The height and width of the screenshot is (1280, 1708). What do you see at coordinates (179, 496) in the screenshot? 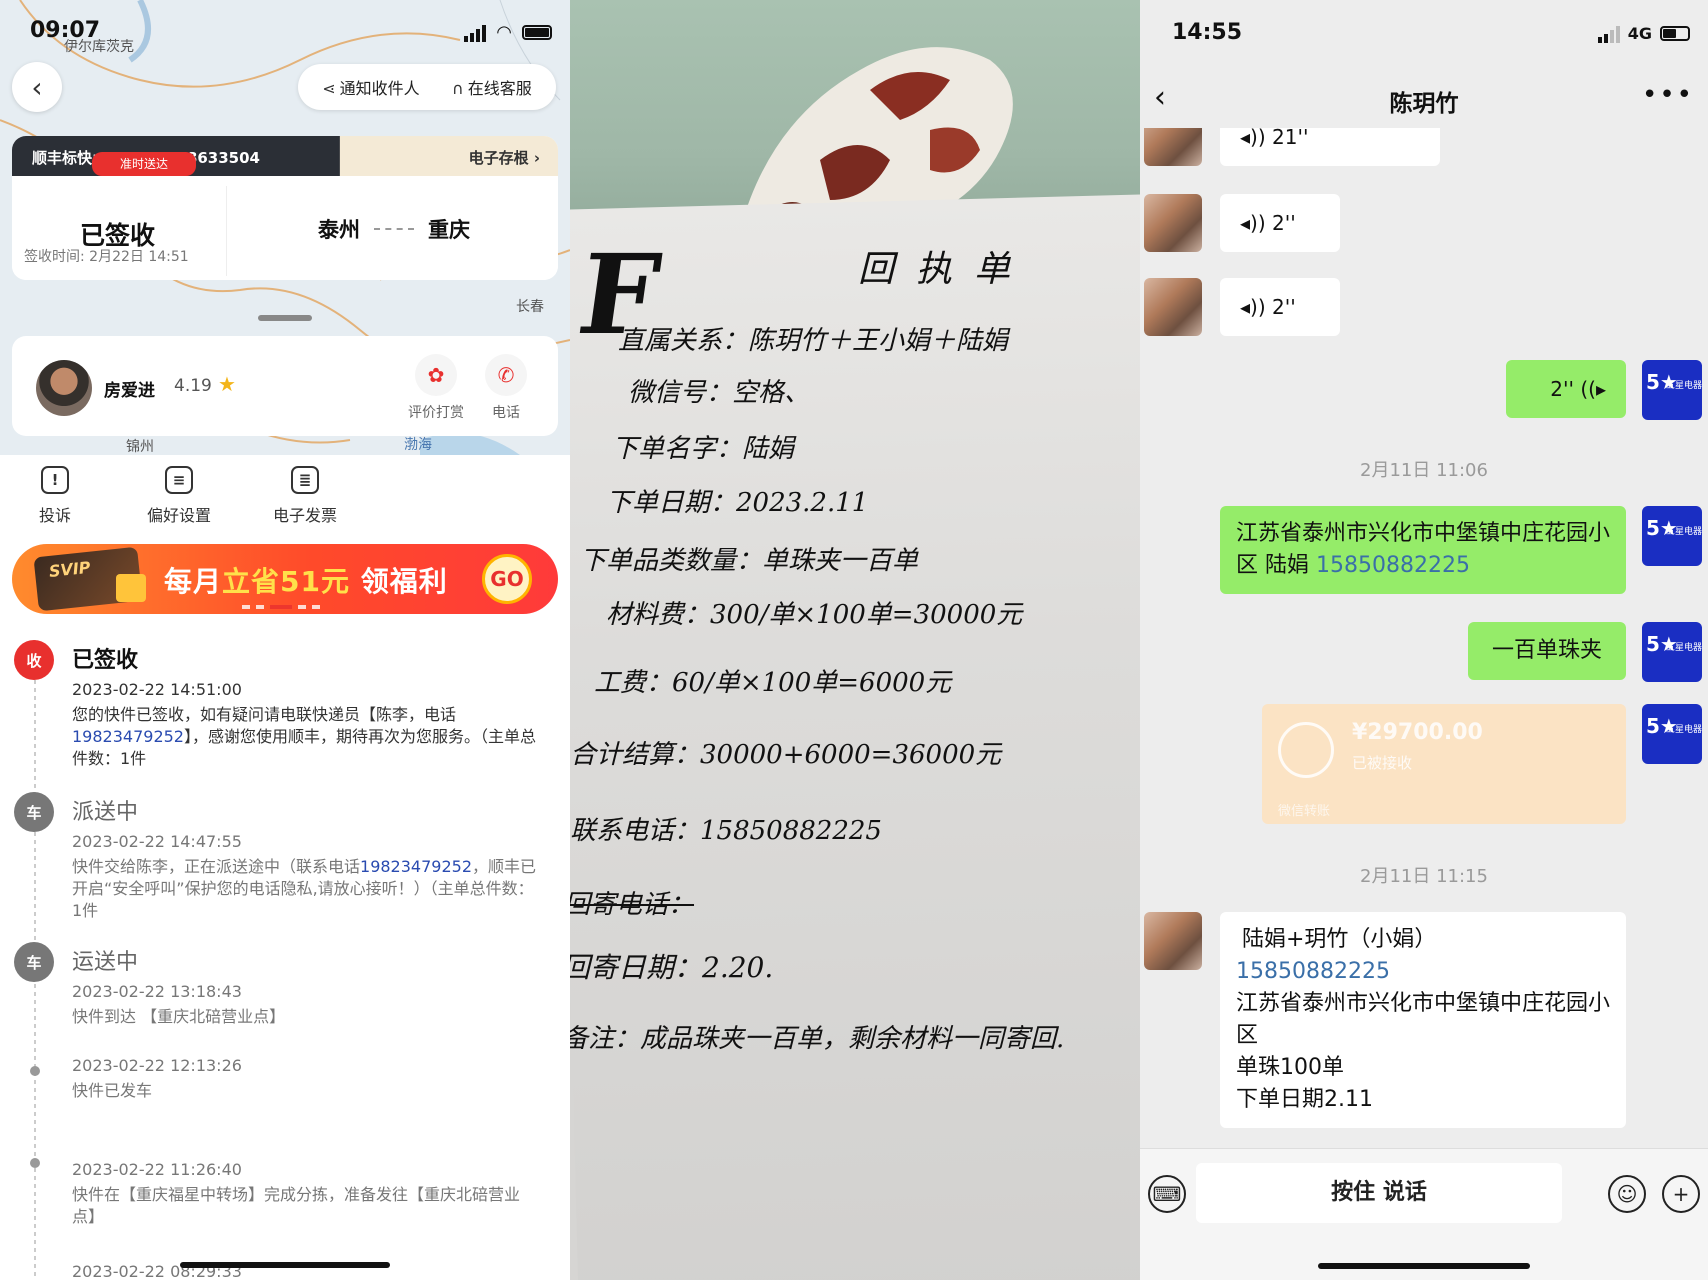
I see `preferences-button: ≡ 偏好设置` at bounding box center [179, 496].